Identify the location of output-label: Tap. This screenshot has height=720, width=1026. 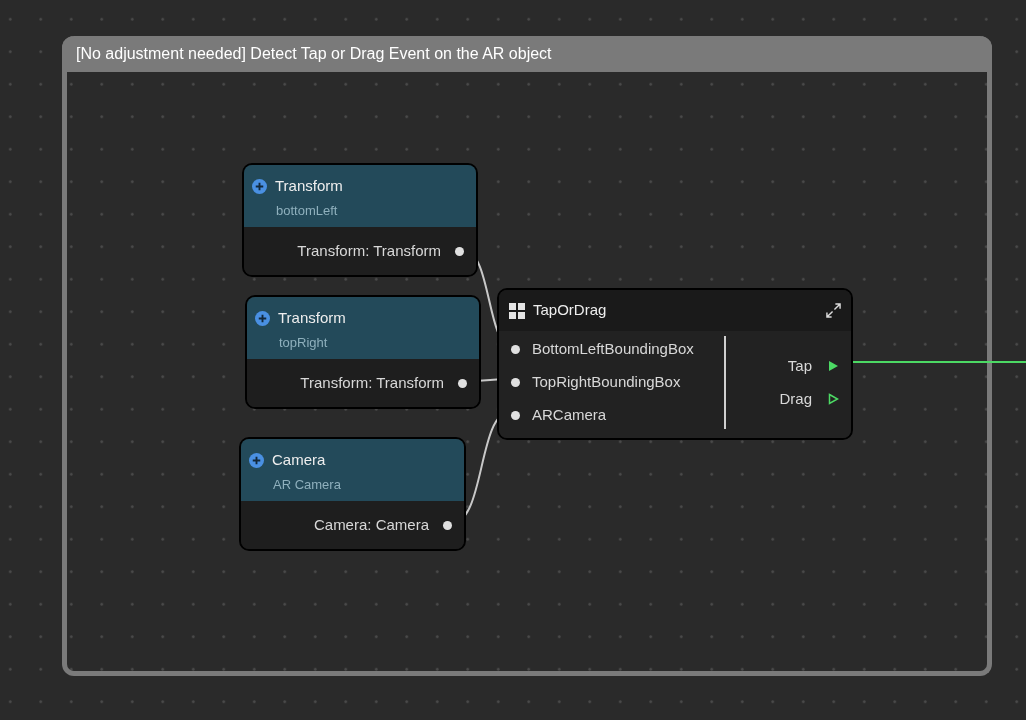
(799, 365).